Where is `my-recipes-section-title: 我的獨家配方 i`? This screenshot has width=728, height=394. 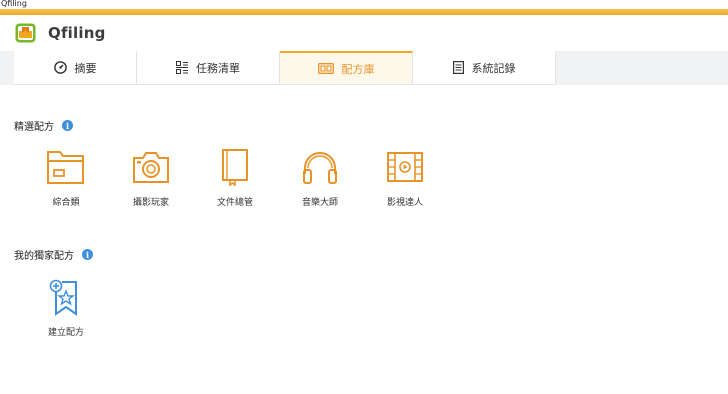
my-recipes-section-title: 我的獨家配方 i is located at coordinates (53, 254).